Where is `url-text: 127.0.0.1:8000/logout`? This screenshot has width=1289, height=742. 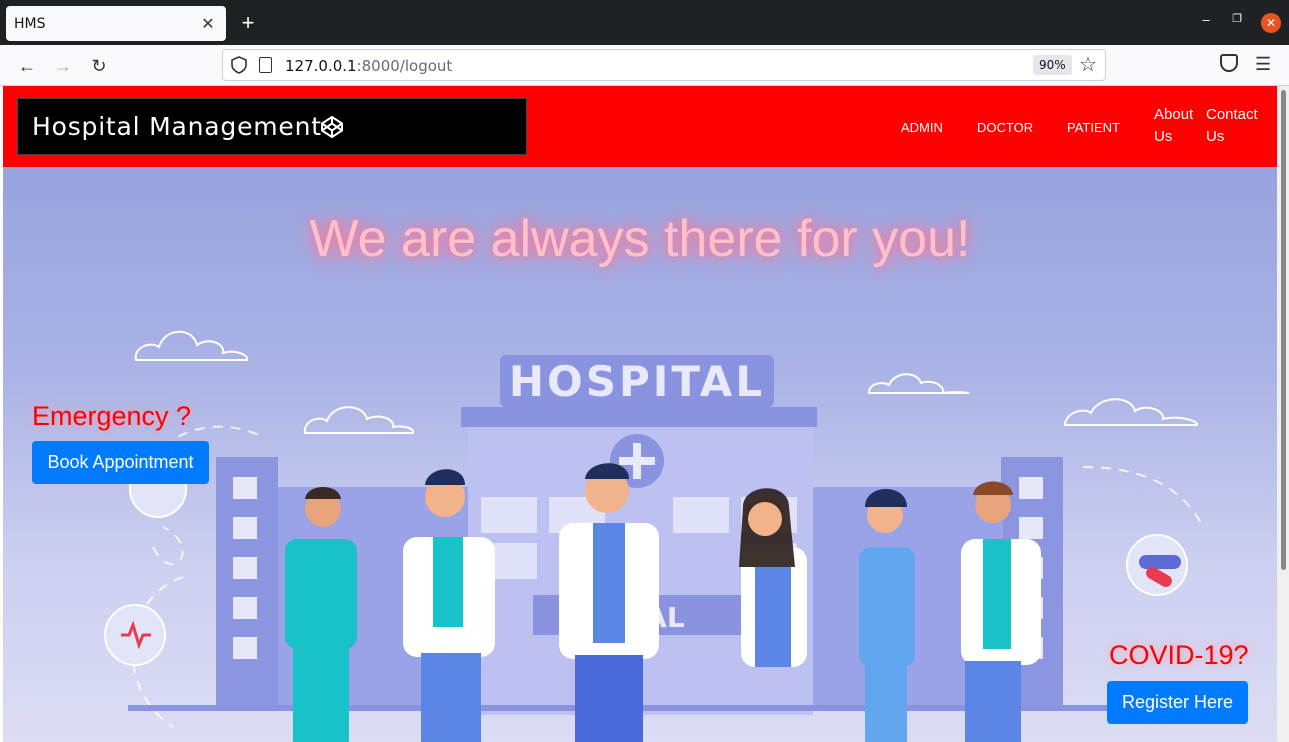 url-text: 127.0.0.1:8000/logout is located at coordinates (368, 66).